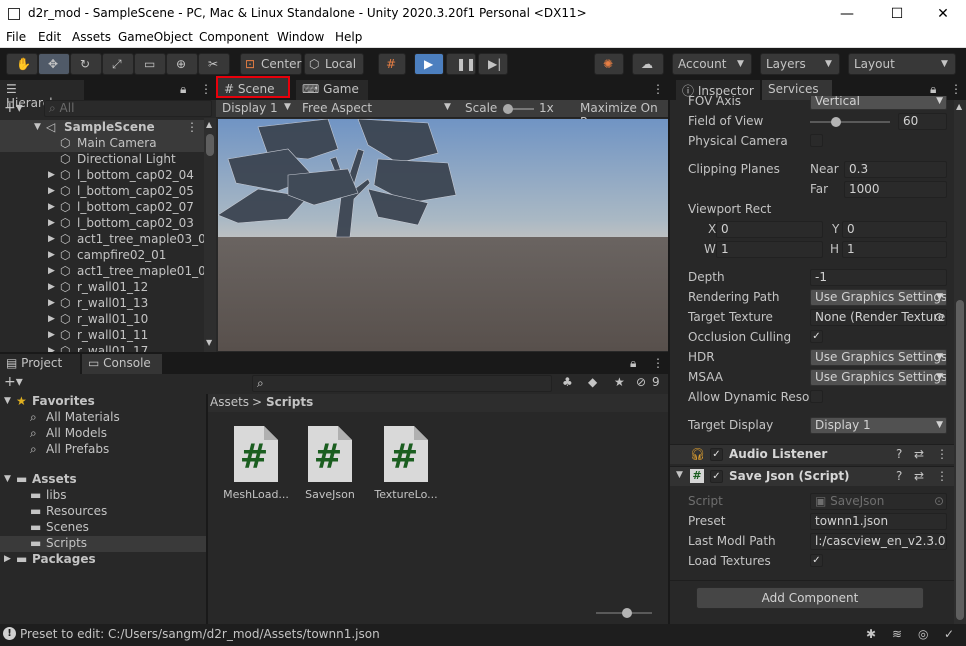  What do you see at coordinates (402, 383) in the screenshot?
I see `project-search-input: ⌕` at bounding box center [402, 383].